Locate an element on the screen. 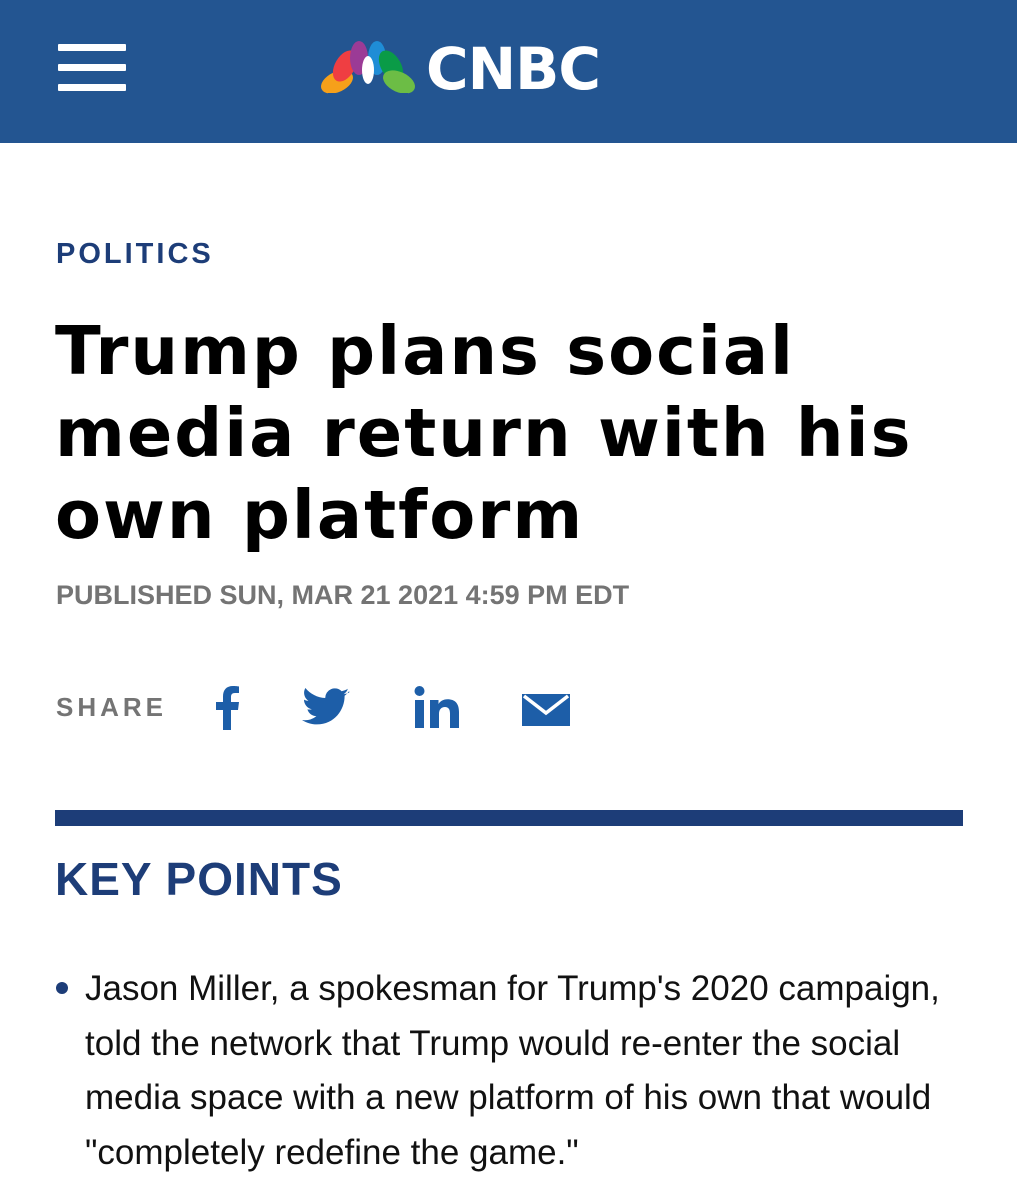 This screenshot has width=1017, height=1200. logo-wordmark: CNBC is located at coordinates (513, 69).